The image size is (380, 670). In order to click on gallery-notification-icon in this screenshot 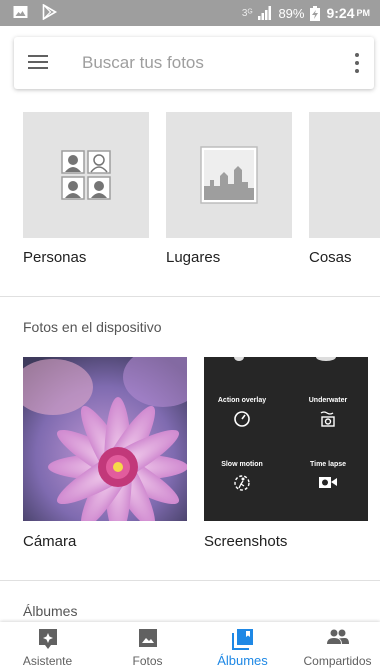, I will do `click(20, 12)`.